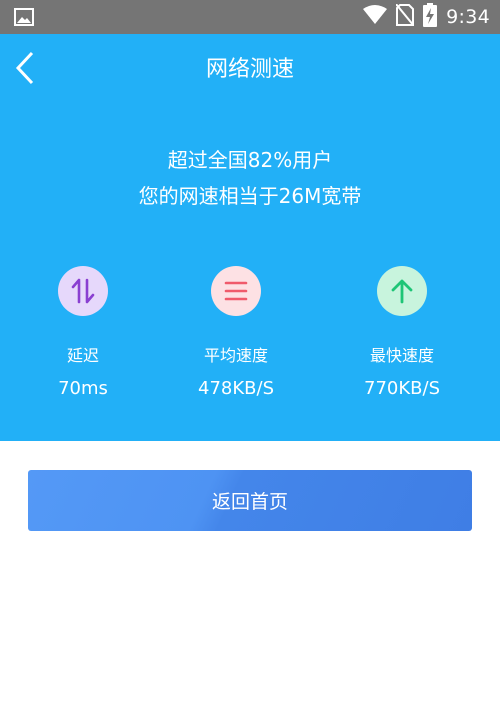 The height and width of the screenshot is (711, 500). Describe the element at coordinates (402, 291) in the screenshot. I see `arrow-up-icon` at that location.